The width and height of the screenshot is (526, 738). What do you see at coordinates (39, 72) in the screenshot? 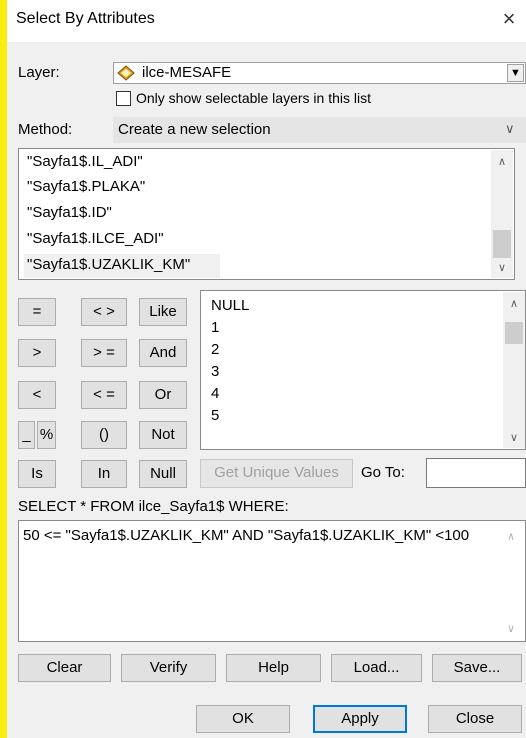
I see `layer-label: Layer:` at bounding box center [39, 72].